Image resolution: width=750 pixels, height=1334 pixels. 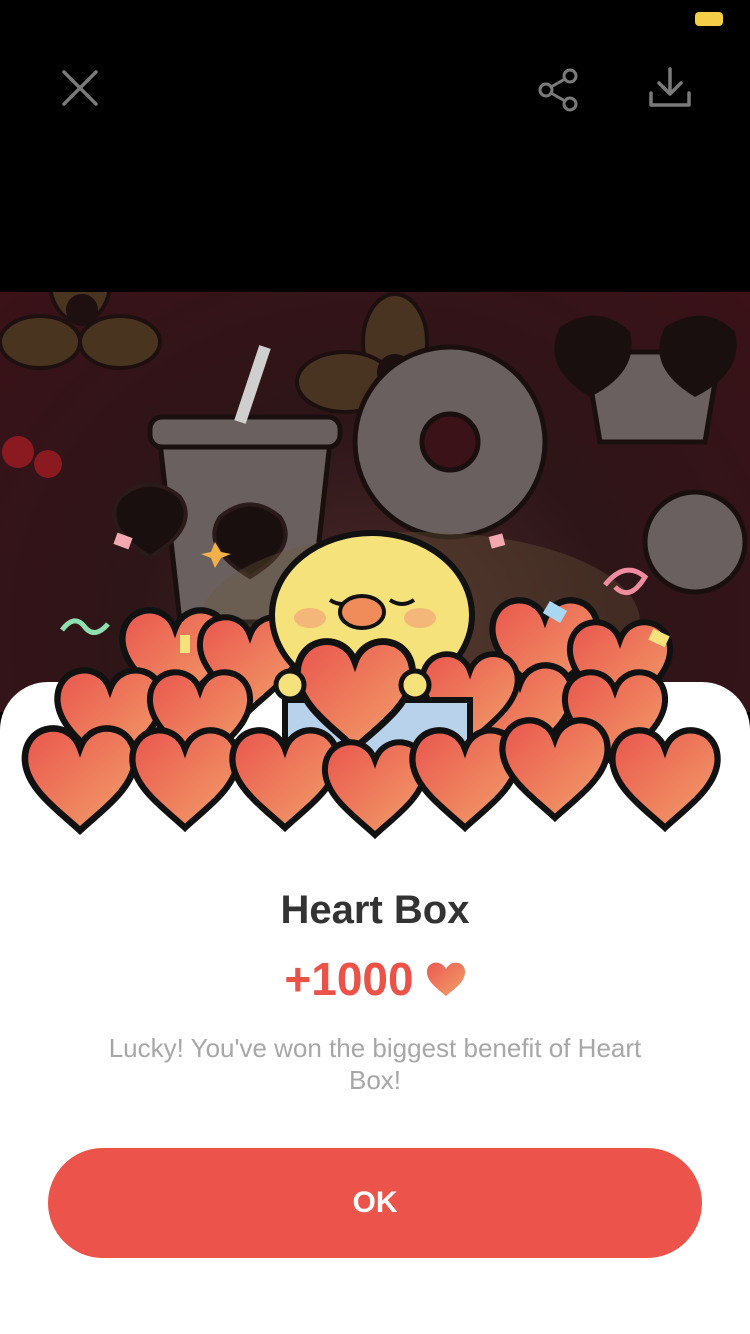 I want to click on close-icon, so click(x=80, y=88).